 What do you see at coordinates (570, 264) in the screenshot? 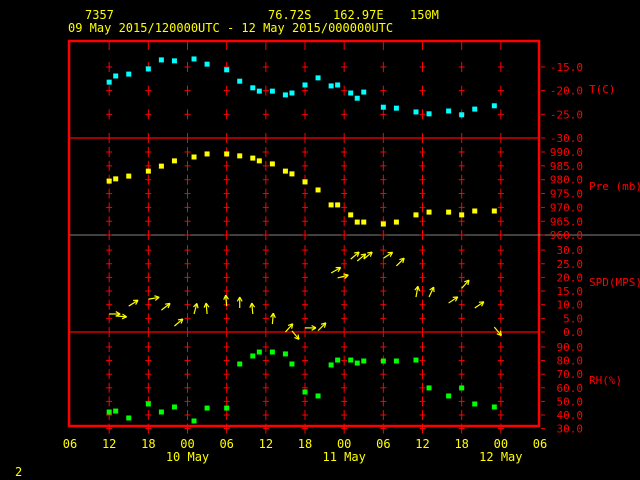
I see `y-tick-label: 25.0` at bounding box center [570, 264].